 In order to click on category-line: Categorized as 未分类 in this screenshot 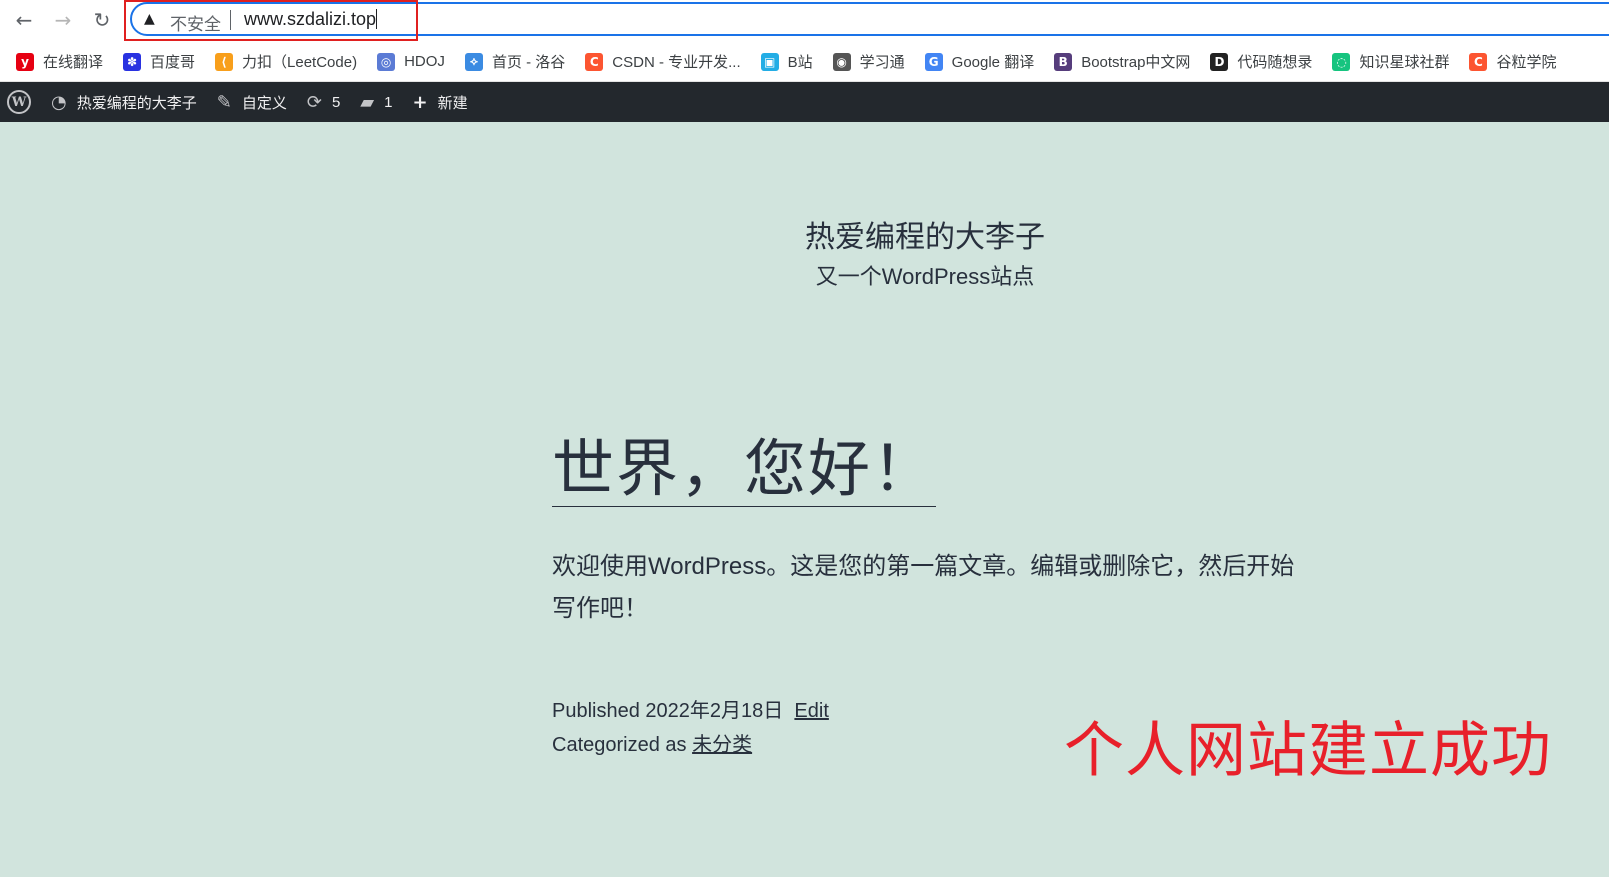, I will do `click(690, 745)`.